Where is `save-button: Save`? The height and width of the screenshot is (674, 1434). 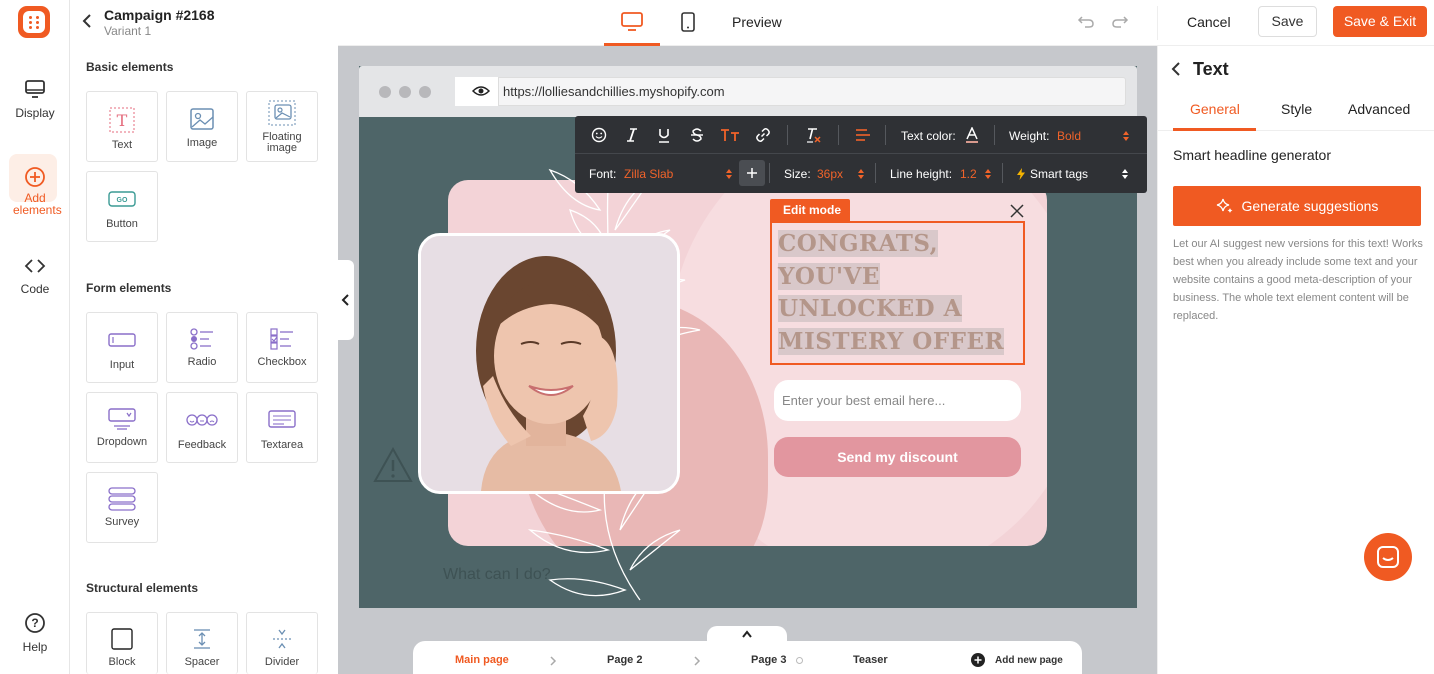
save-button: Save is located at coordinates (1287, 21).